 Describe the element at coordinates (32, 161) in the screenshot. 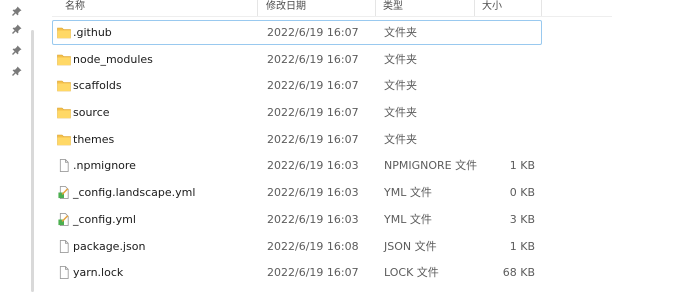

I see `nav-scrollbar` at that location.